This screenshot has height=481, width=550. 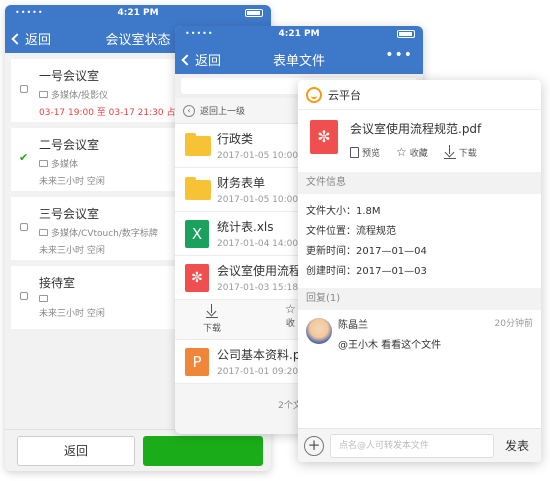 I want to click on comment-input: 点名@人可转发本文件, so click(x=412, y=446).